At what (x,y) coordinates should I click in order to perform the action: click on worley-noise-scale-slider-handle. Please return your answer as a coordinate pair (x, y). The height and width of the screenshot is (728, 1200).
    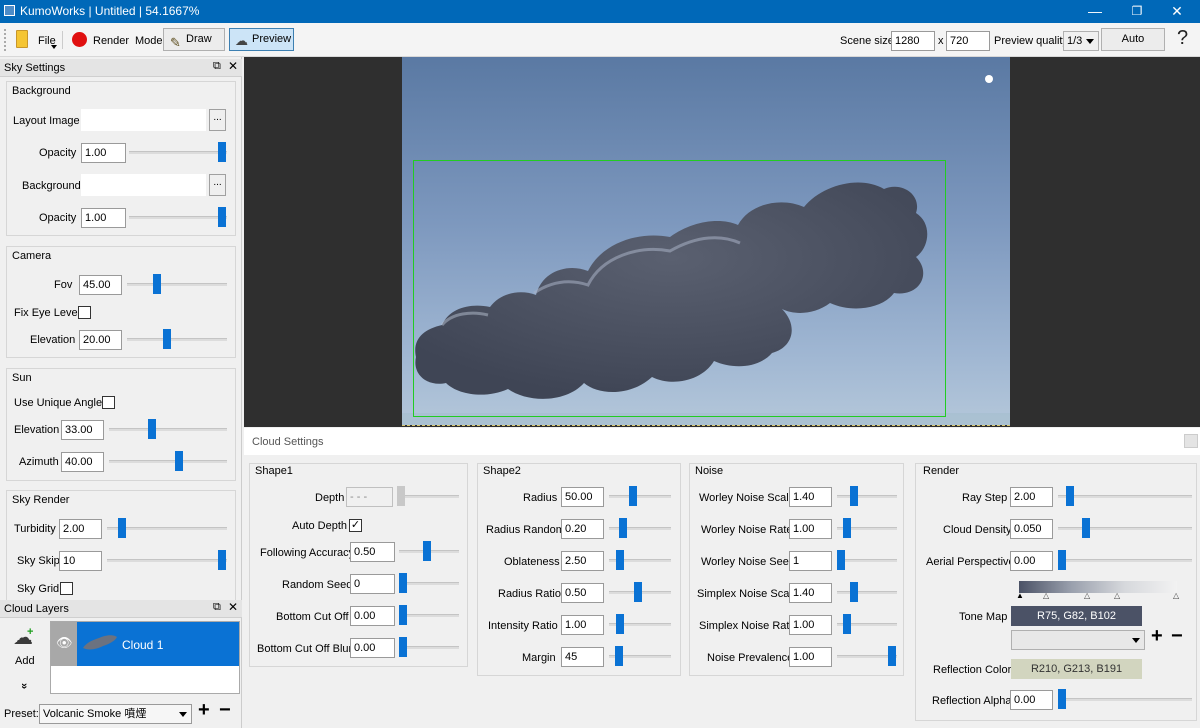
    Looking at the image, I should click on (854, 496).